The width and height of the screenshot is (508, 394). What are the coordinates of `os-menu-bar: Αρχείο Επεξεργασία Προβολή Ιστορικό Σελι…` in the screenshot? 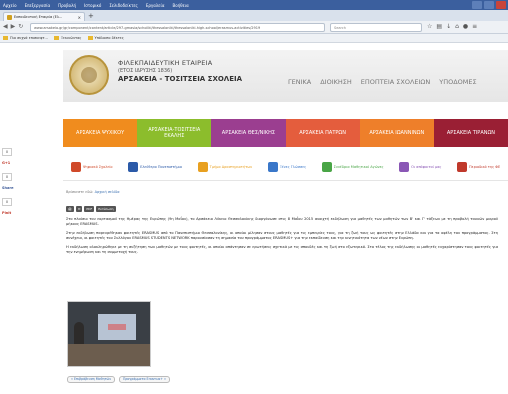 It's located at (254, 5).